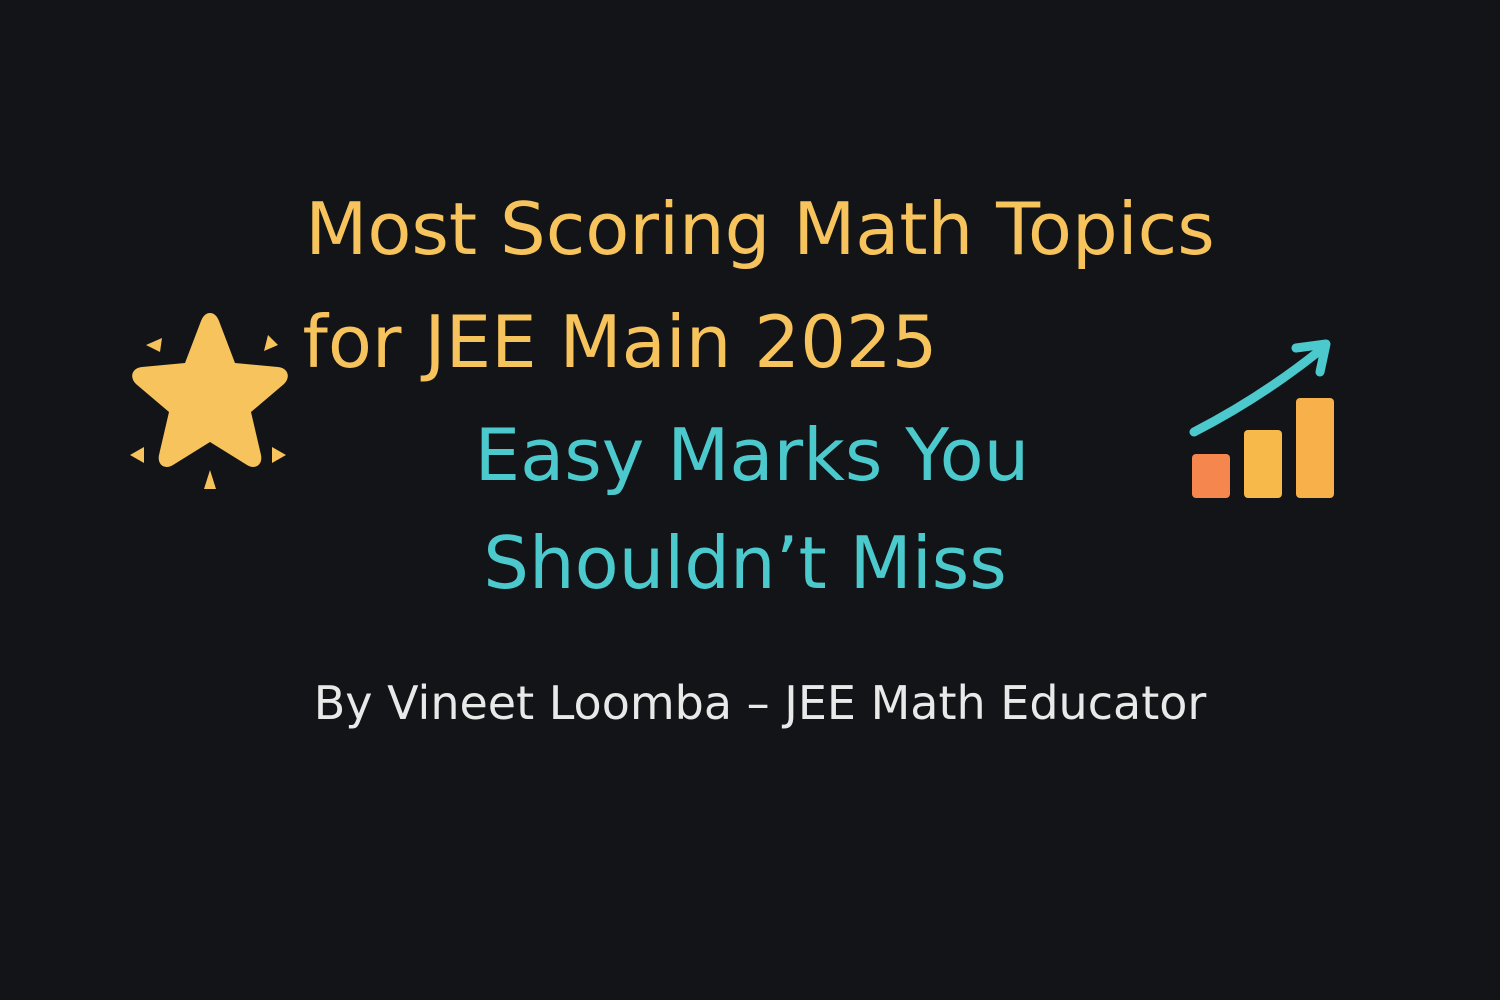 The width and height of the screenshot is (1500, 1000). What do you see at coordinates (210, 390) in the screenshot?
I see `star-shape` at bounding box center [210, 390].